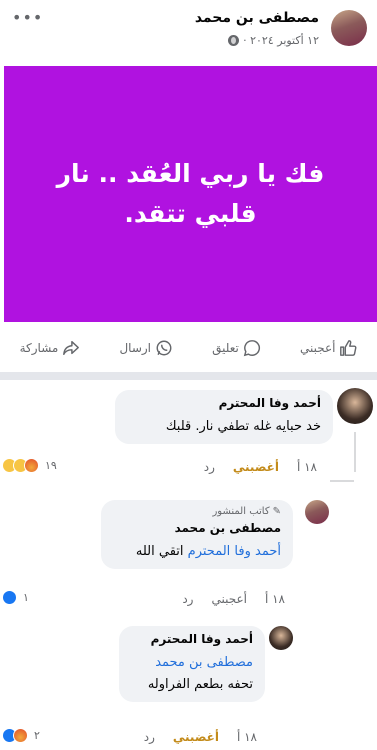  Describe the element at coordinates (39, 348) in the screenshot. I see `share-label: مشاركة` at that location.